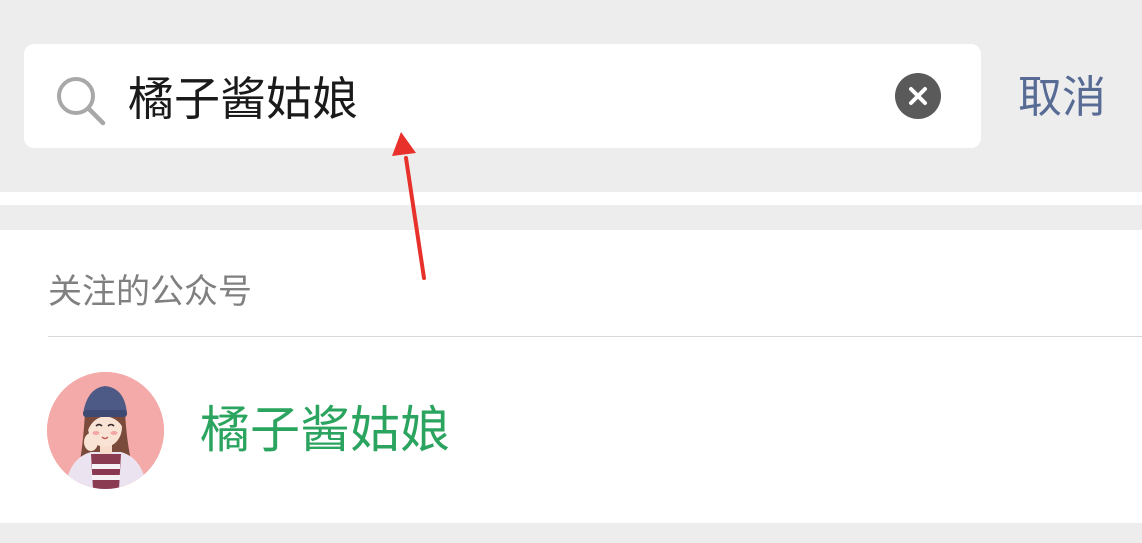 This screenshot has width=1142, height=543. I want to click on account-name: 橘子酱姑娘, so click(325, 430).